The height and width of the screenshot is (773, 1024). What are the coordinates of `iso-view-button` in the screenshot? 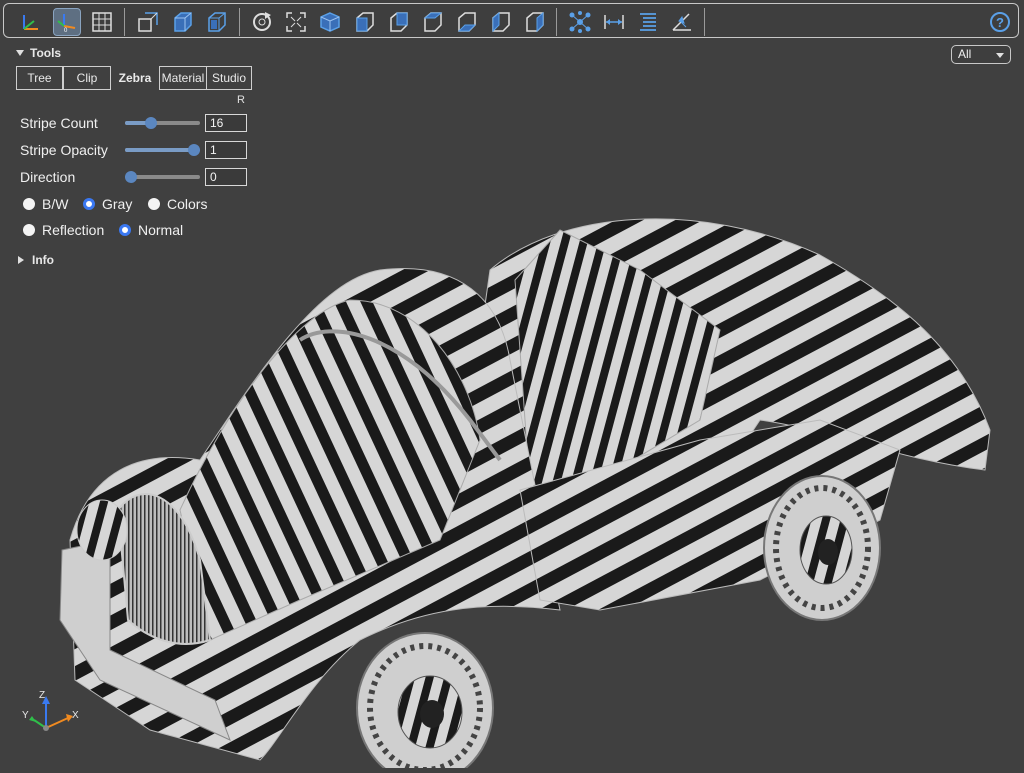 It's located at (330, 22).